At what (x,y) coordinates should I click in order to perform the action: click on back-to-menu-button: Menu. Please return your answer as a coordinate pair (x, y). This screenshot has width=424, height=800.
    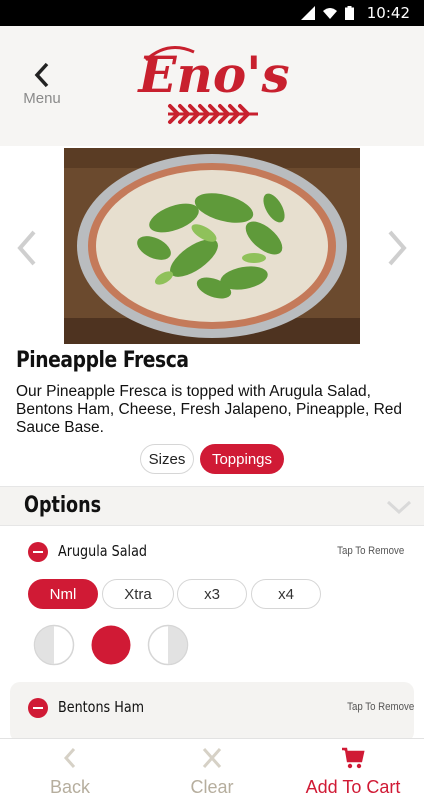
    Looking at the image, I should click on (42, 87).